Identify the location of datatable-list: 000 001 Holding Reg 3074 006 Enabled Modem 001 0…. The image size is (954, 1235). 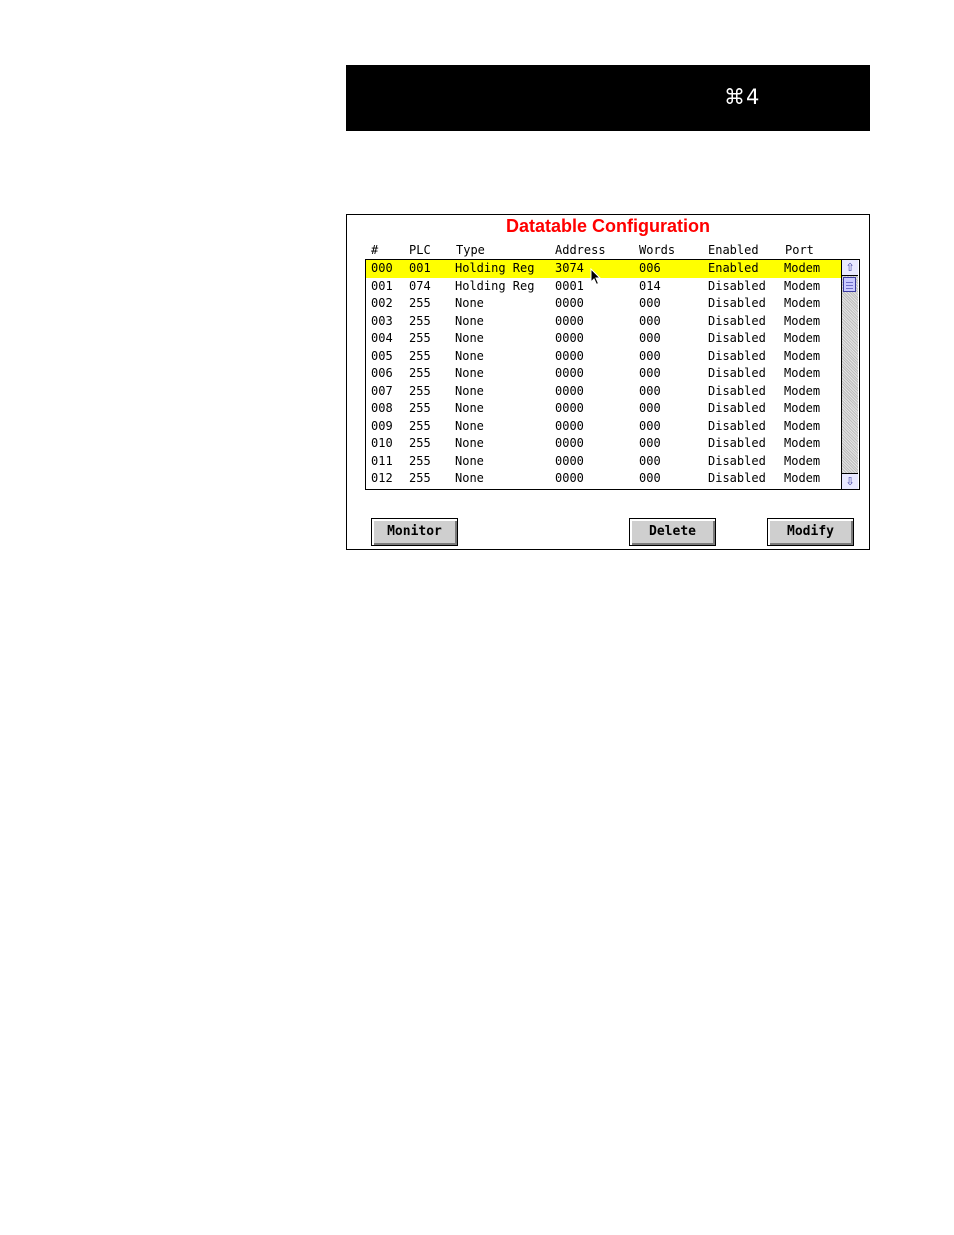
(612, 374).